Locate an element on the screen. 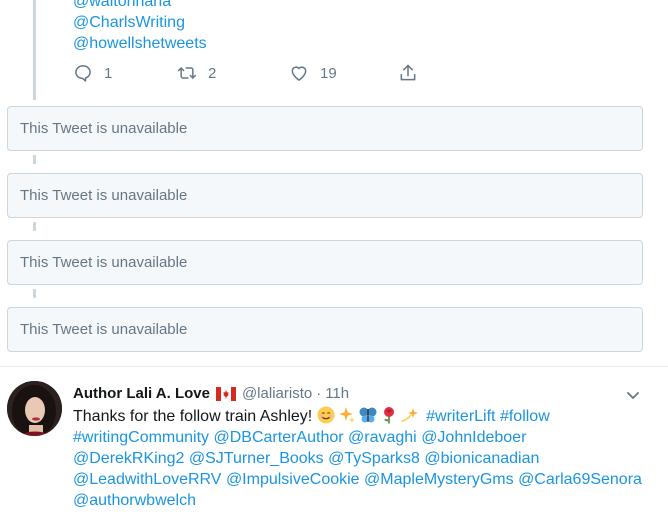 This screenshot has width=668, height=518. tweet-header: Author Lali A. Love @laliaristo · 11h is located at coordinates (211, 394).